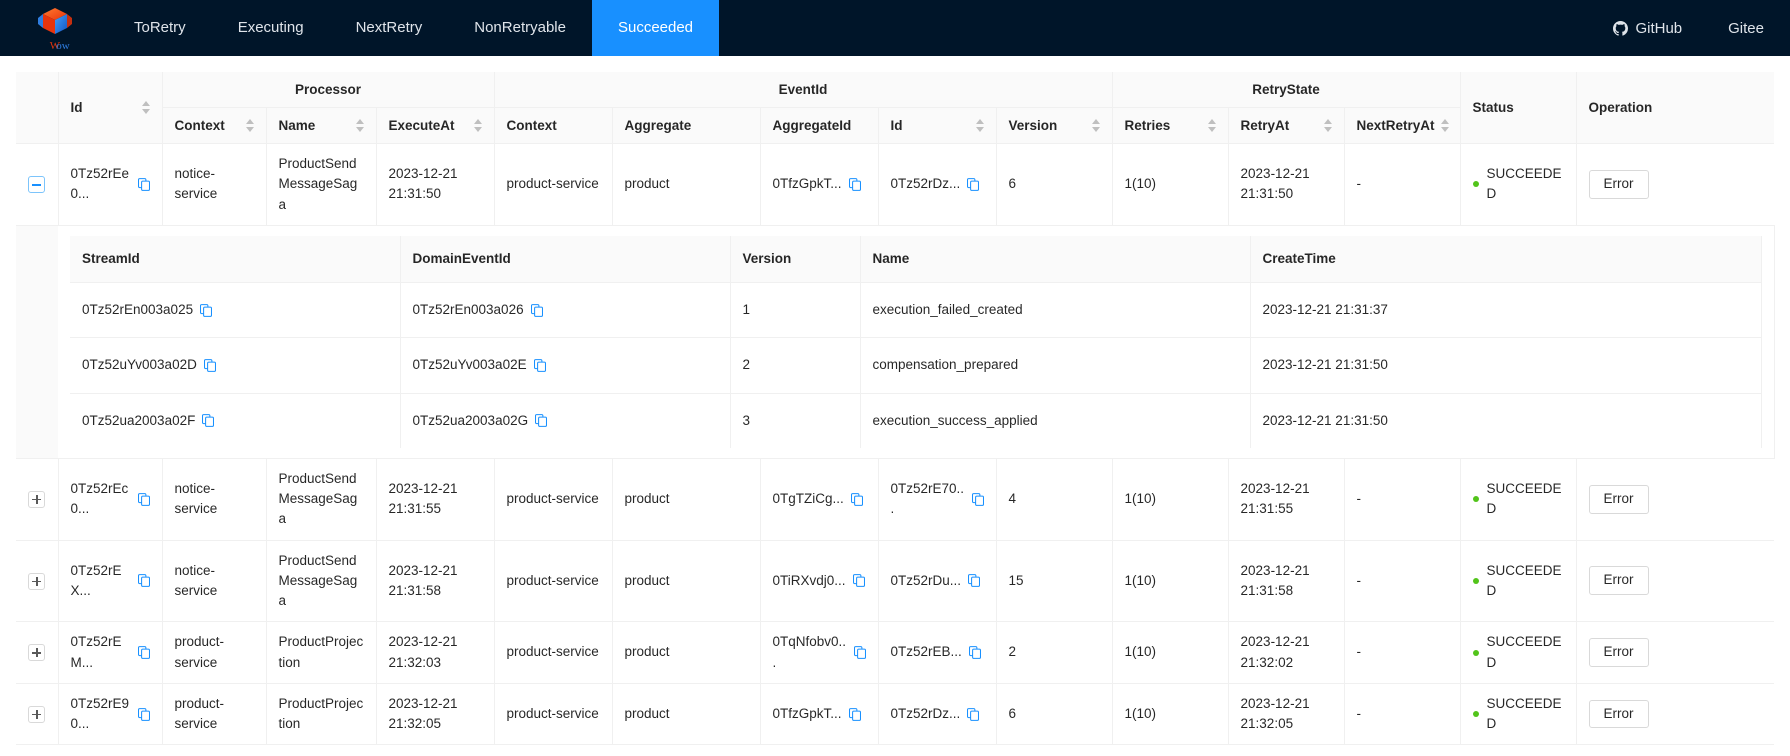  I want to click on sort-icon-event-id, so click(979, 125).